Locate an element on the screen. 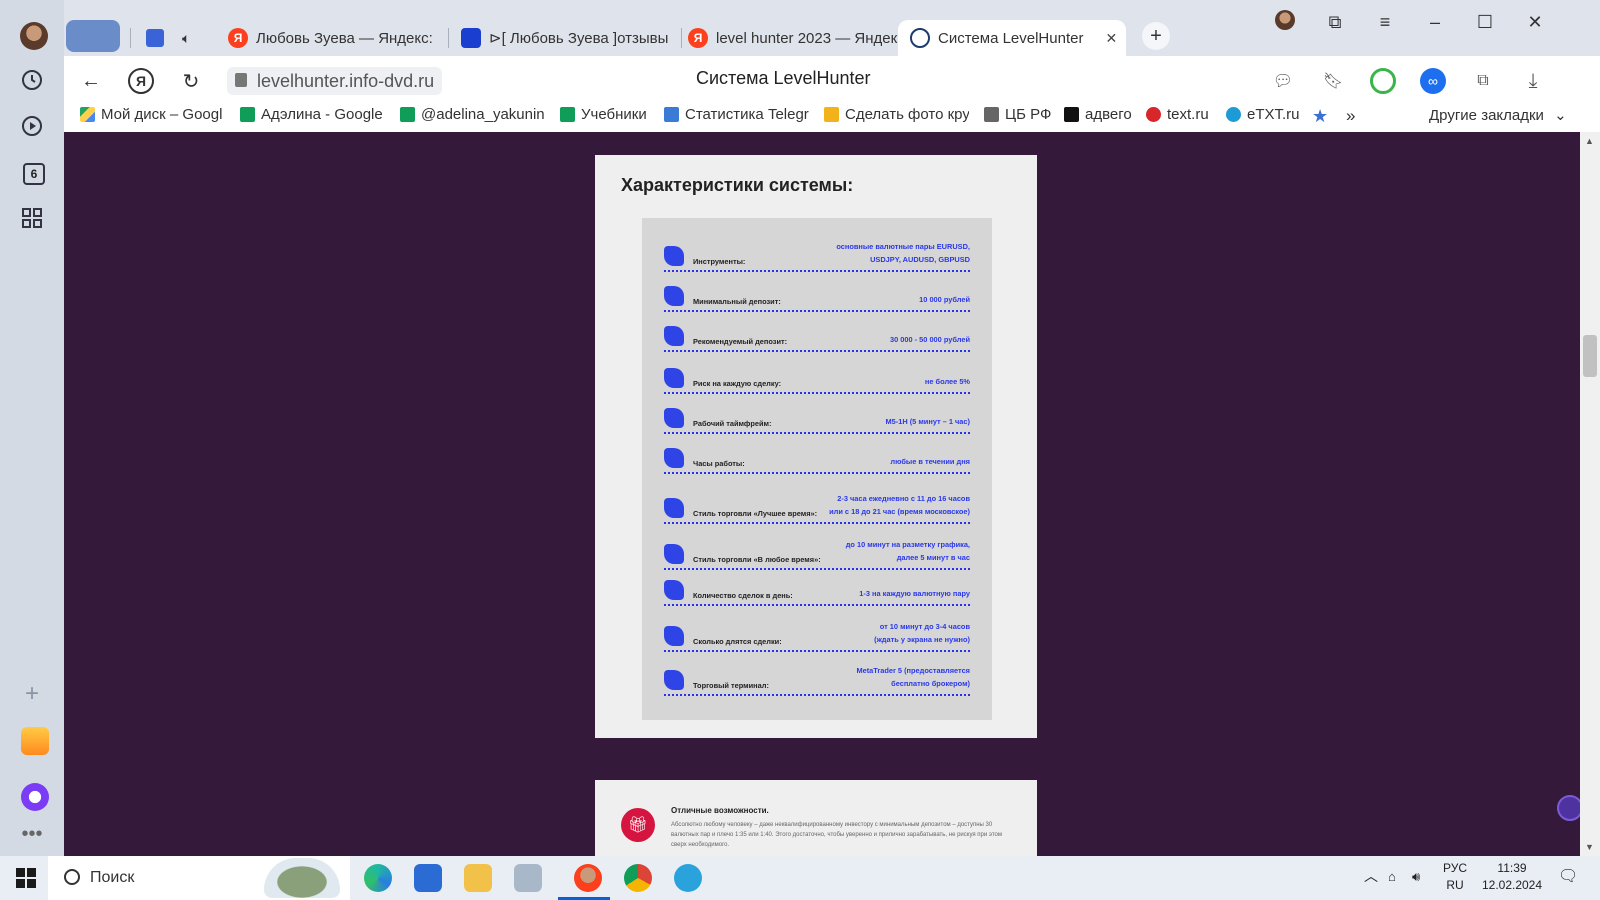 This screenshot has height=900, width=1600. notes-tab-icon is located at coordinates (157, 38).